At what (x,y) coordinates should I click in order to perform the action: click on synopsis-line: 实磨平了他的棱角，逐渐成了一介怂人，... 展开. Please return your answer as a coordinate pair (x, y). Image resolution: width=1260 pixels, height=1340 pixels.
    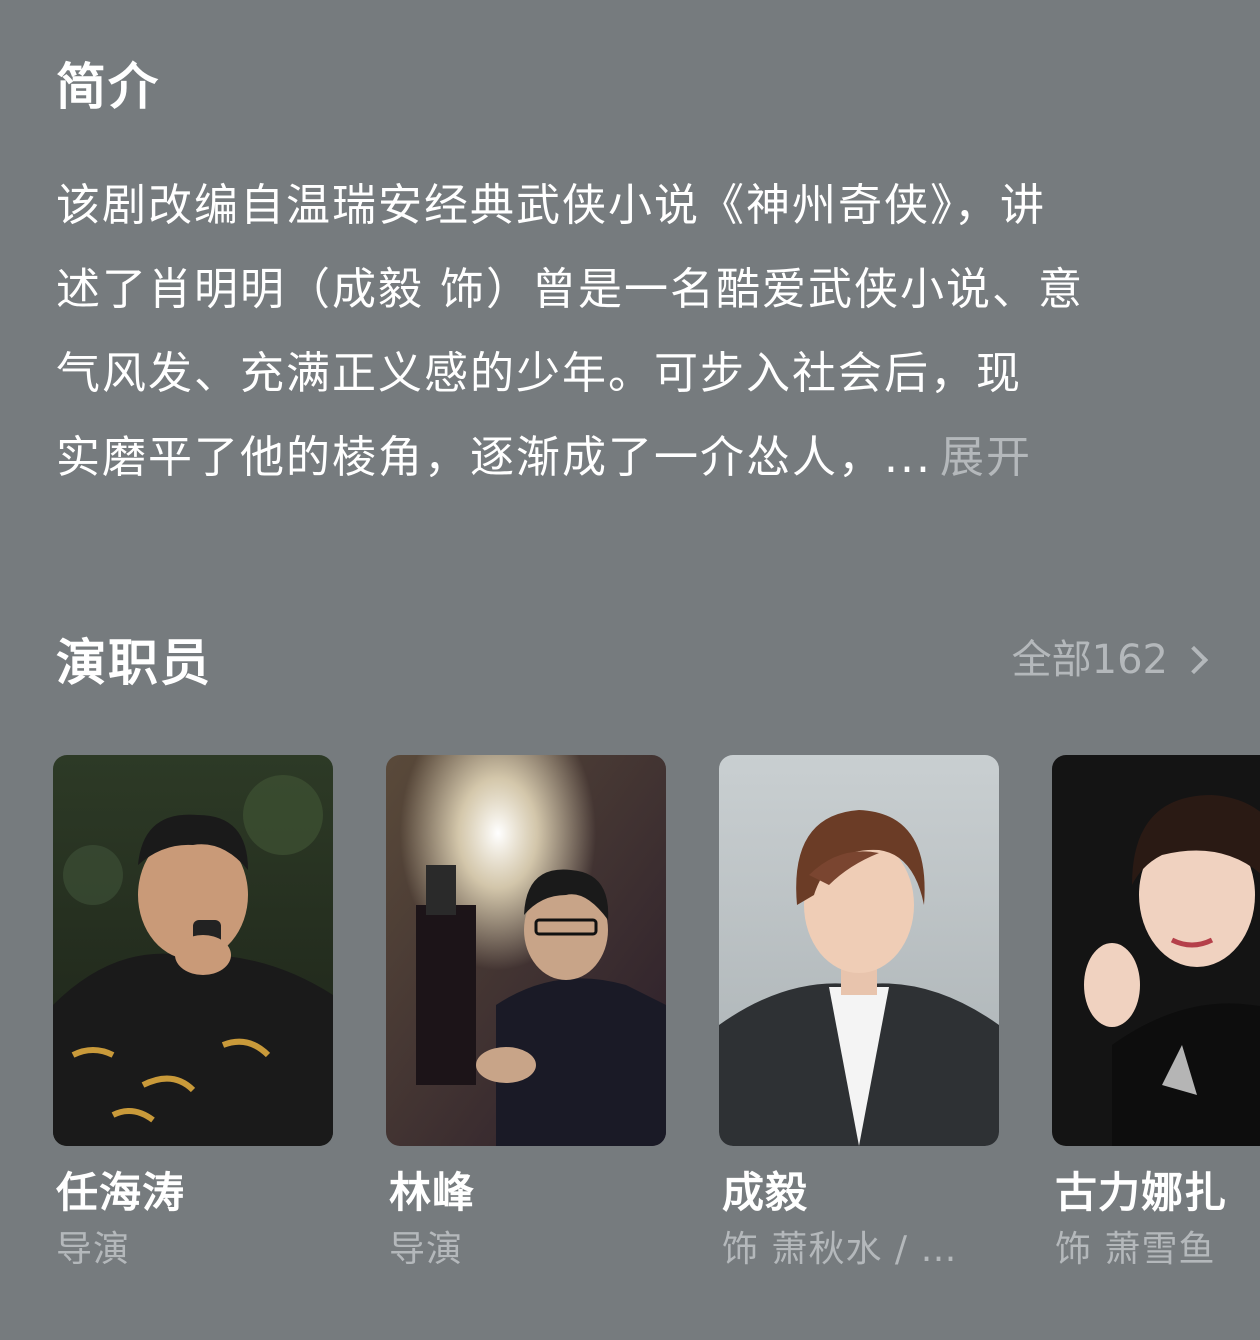
    Looking at the image, I should click on (631, 458).